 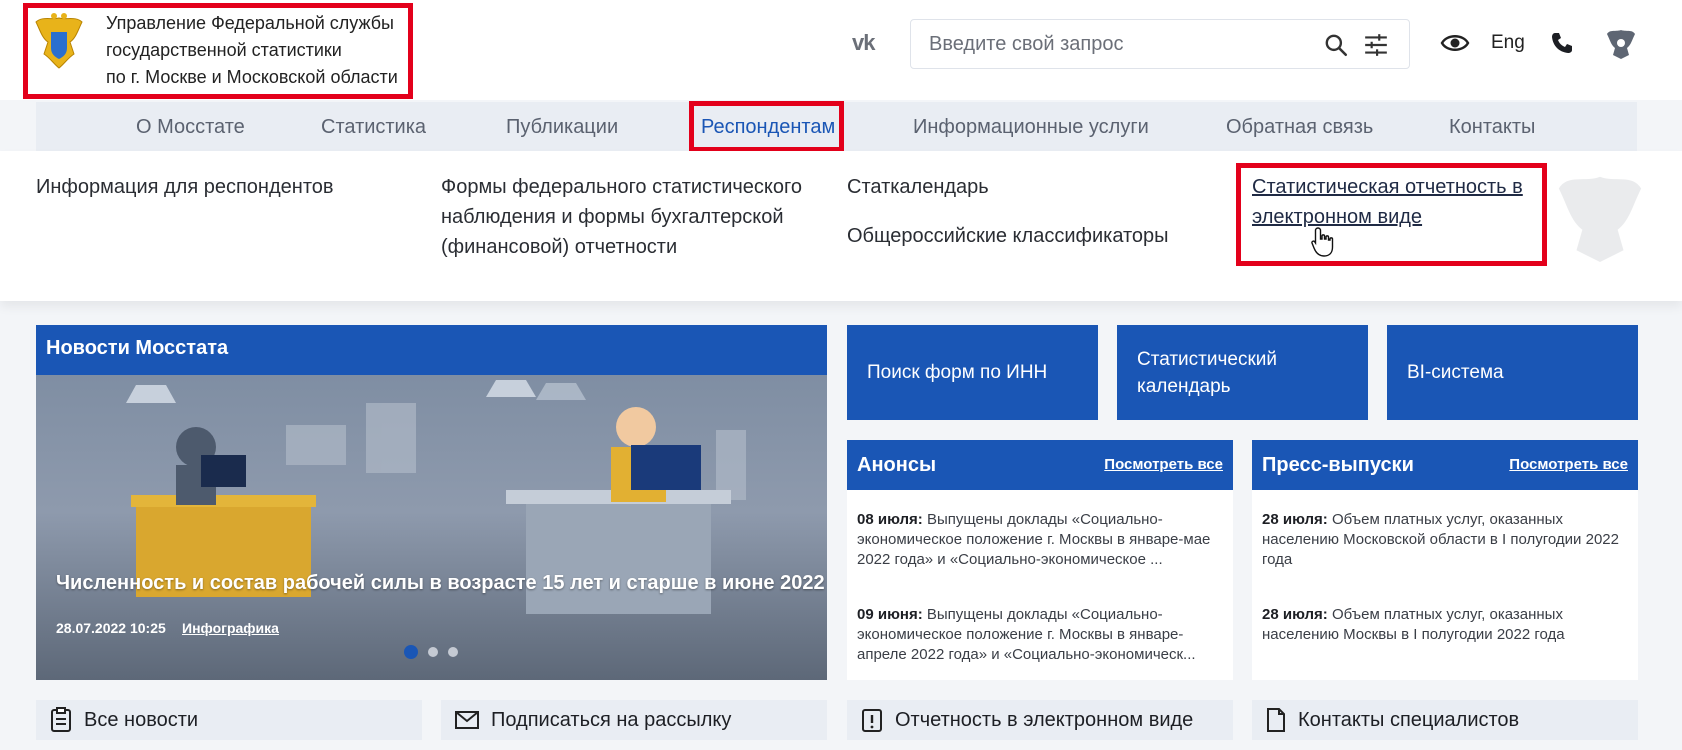 What do you see at coordinates (918, 187) in the screenshot?
I see `dropdown-link-statcalendar: Статкалендарь` at bounding box center [918, 187].